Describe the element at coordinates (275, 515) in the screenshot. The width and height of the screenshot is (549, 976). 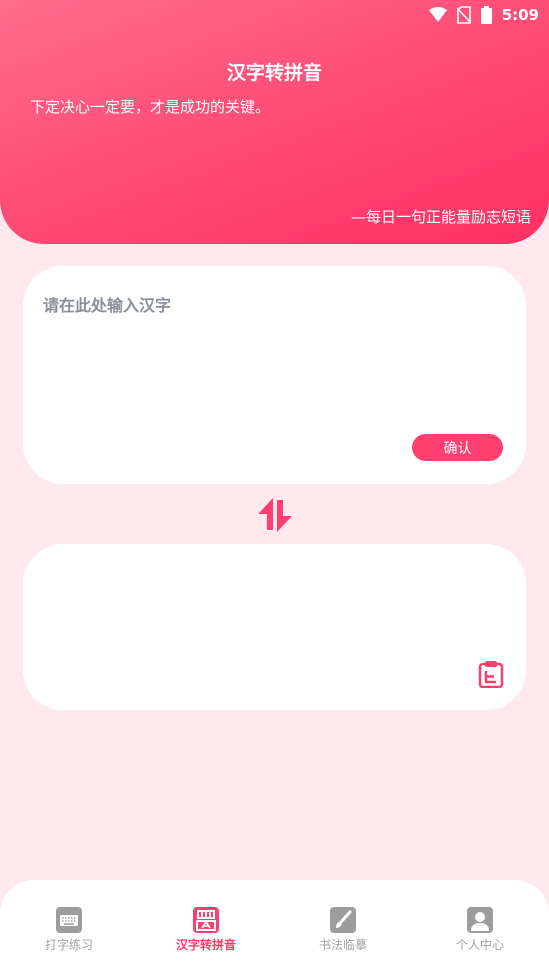
I see `swap-icon` at that location.